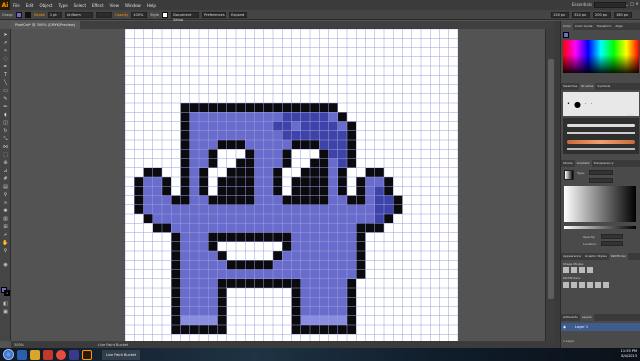 This screenshot has width=640, height=361. What do you see at coordinates (5, 211) in the screenshot?
I see `symbol-sprayer-icon: ✺` at bounding box center [5, 211].